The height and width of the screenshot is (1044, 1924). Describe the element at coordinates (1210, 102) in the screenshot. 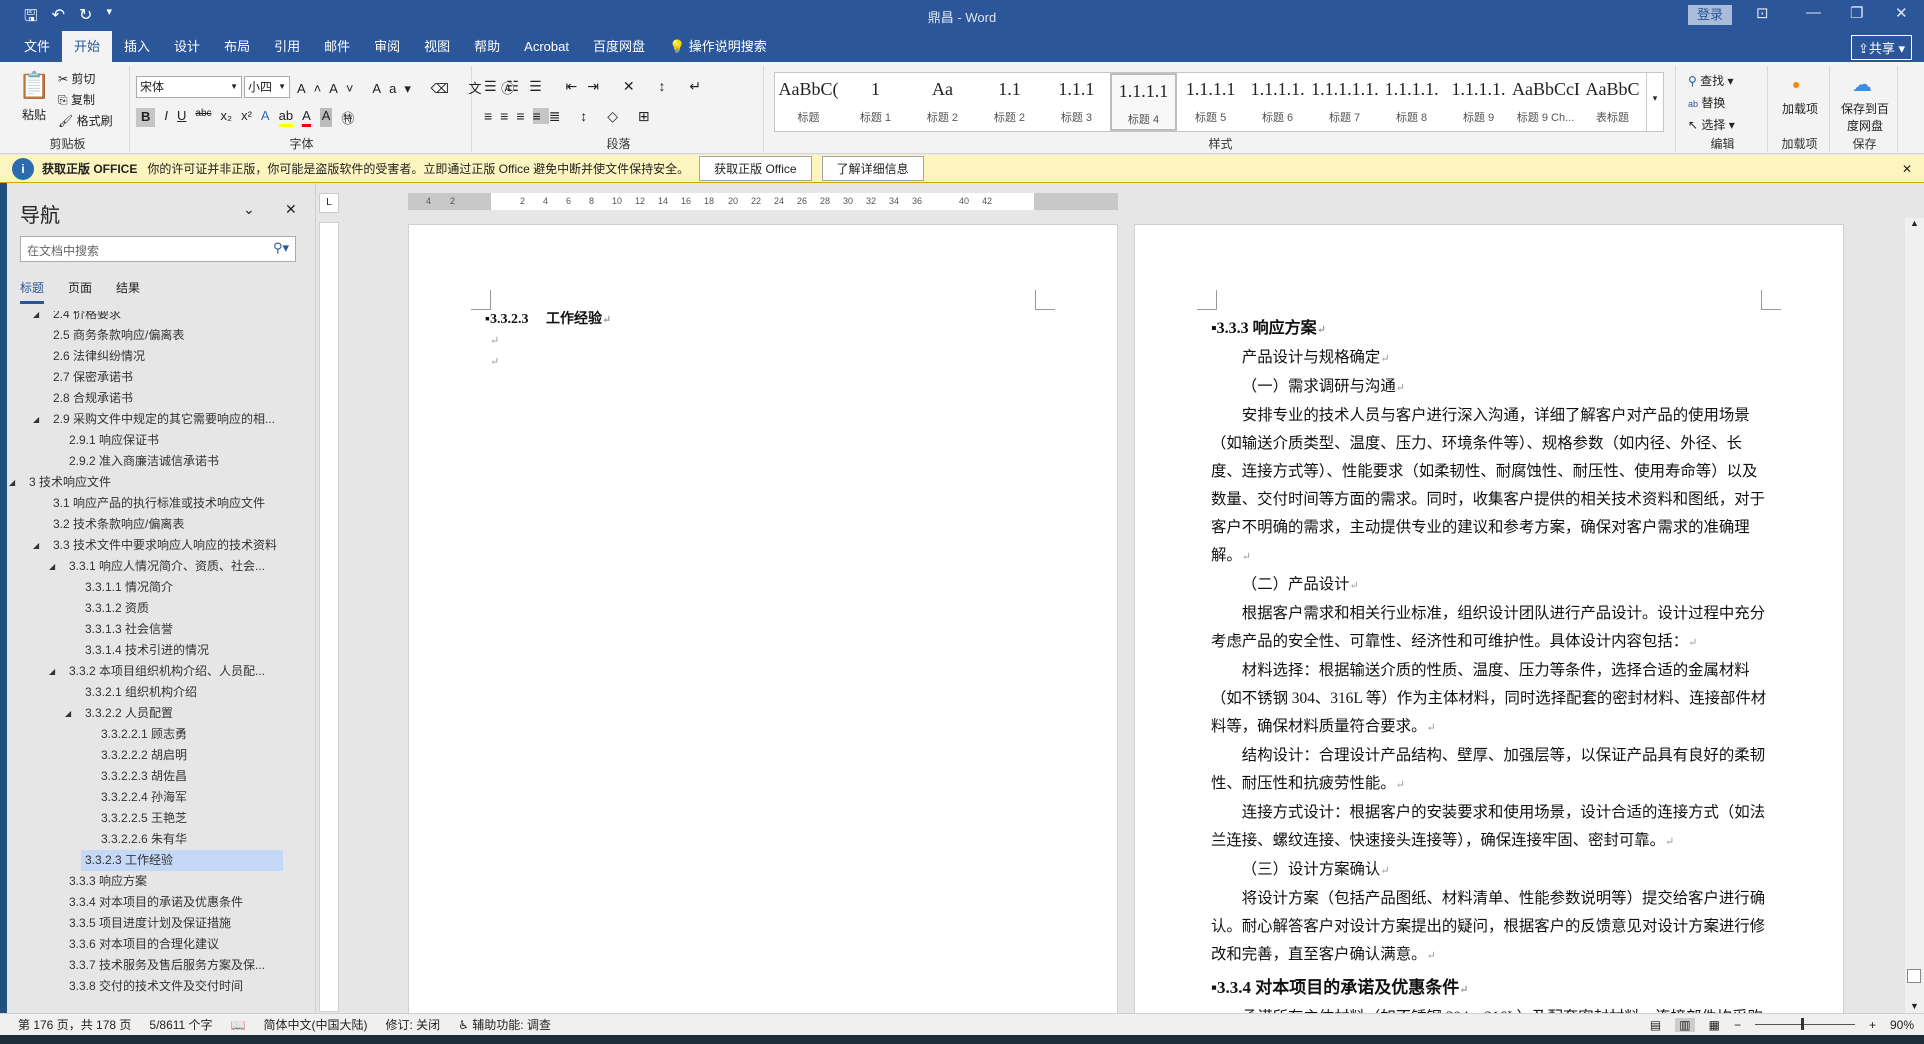

I see `style-item: 1.1.1.1 标题 5` at that location.